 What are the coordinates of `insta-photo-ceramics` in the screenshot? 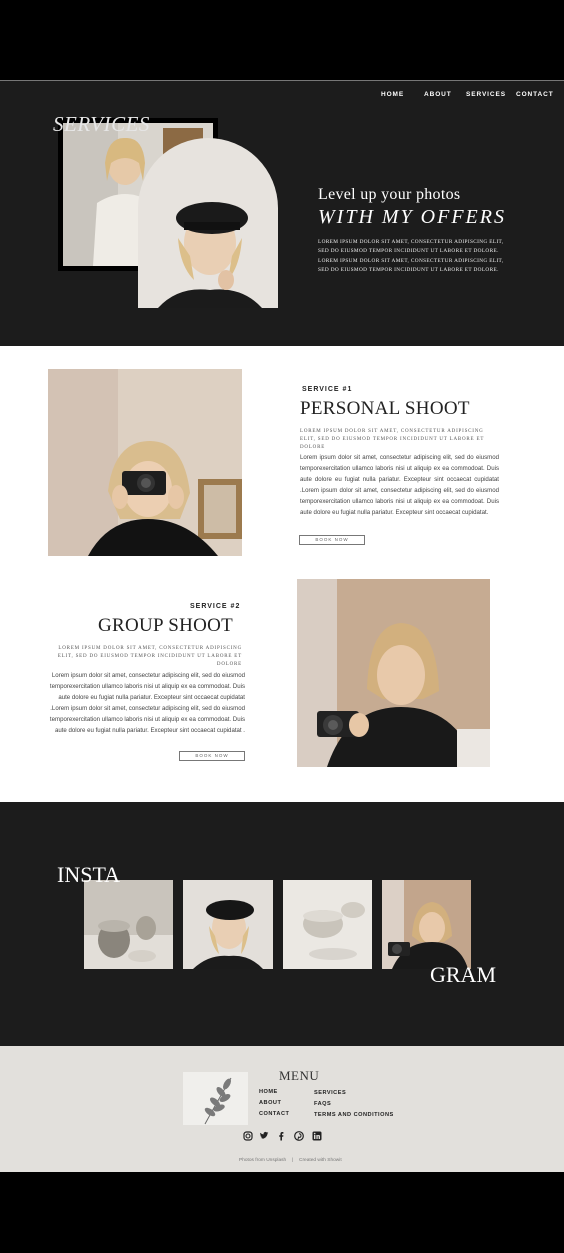 It's located at (128, 924).